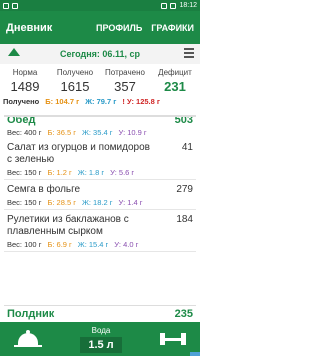  Describe the element at coordinates (97, 202) in the screenshot. I see `food-fat: Ж: 18.2 г` at that location.